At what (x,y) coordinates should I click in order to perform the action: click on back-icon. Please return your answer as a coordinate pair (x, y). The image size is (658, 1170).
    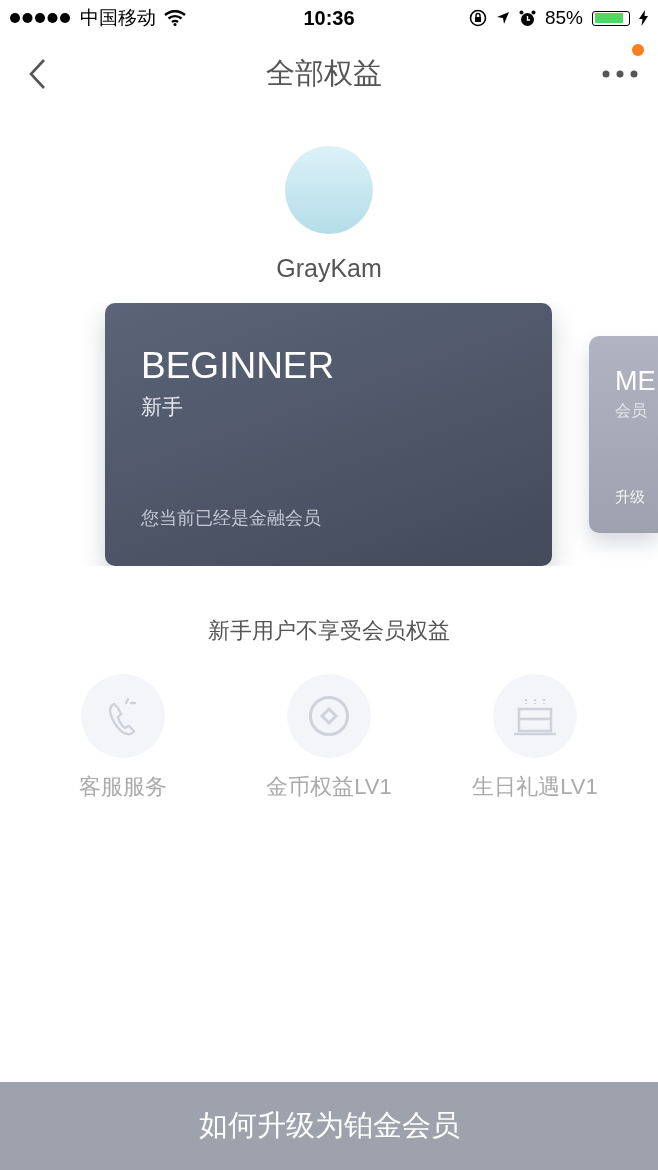
    Looking at the image, I should click on (37, 74).